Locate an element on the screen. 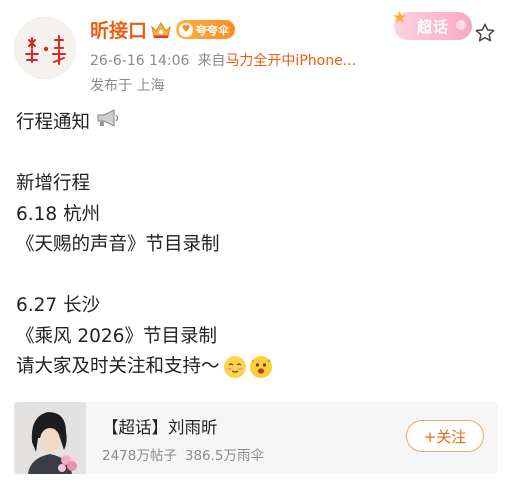 This screenshot has width=512, height=480. ornamental-seal-avatar-icon is located at coordinates (45, 50).